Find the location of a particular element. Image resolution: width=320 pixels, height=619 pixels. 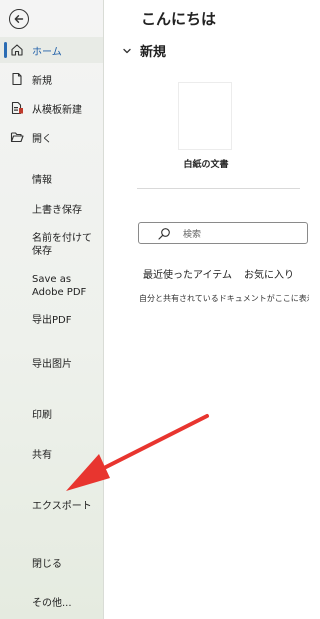

annotation-arrow is located at coordinates (137, 452).